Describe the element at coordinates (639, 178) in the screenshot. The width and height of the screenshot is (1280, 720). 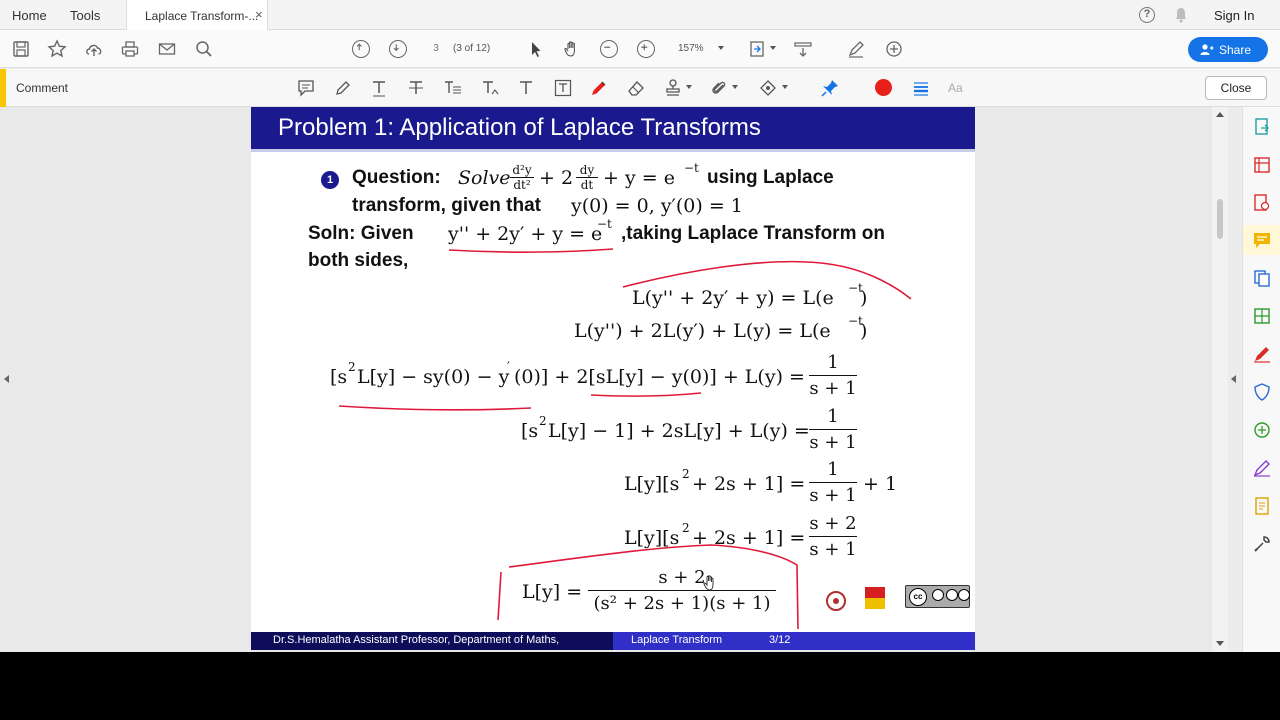
I see `ode-rhs: + y = e` at that location.